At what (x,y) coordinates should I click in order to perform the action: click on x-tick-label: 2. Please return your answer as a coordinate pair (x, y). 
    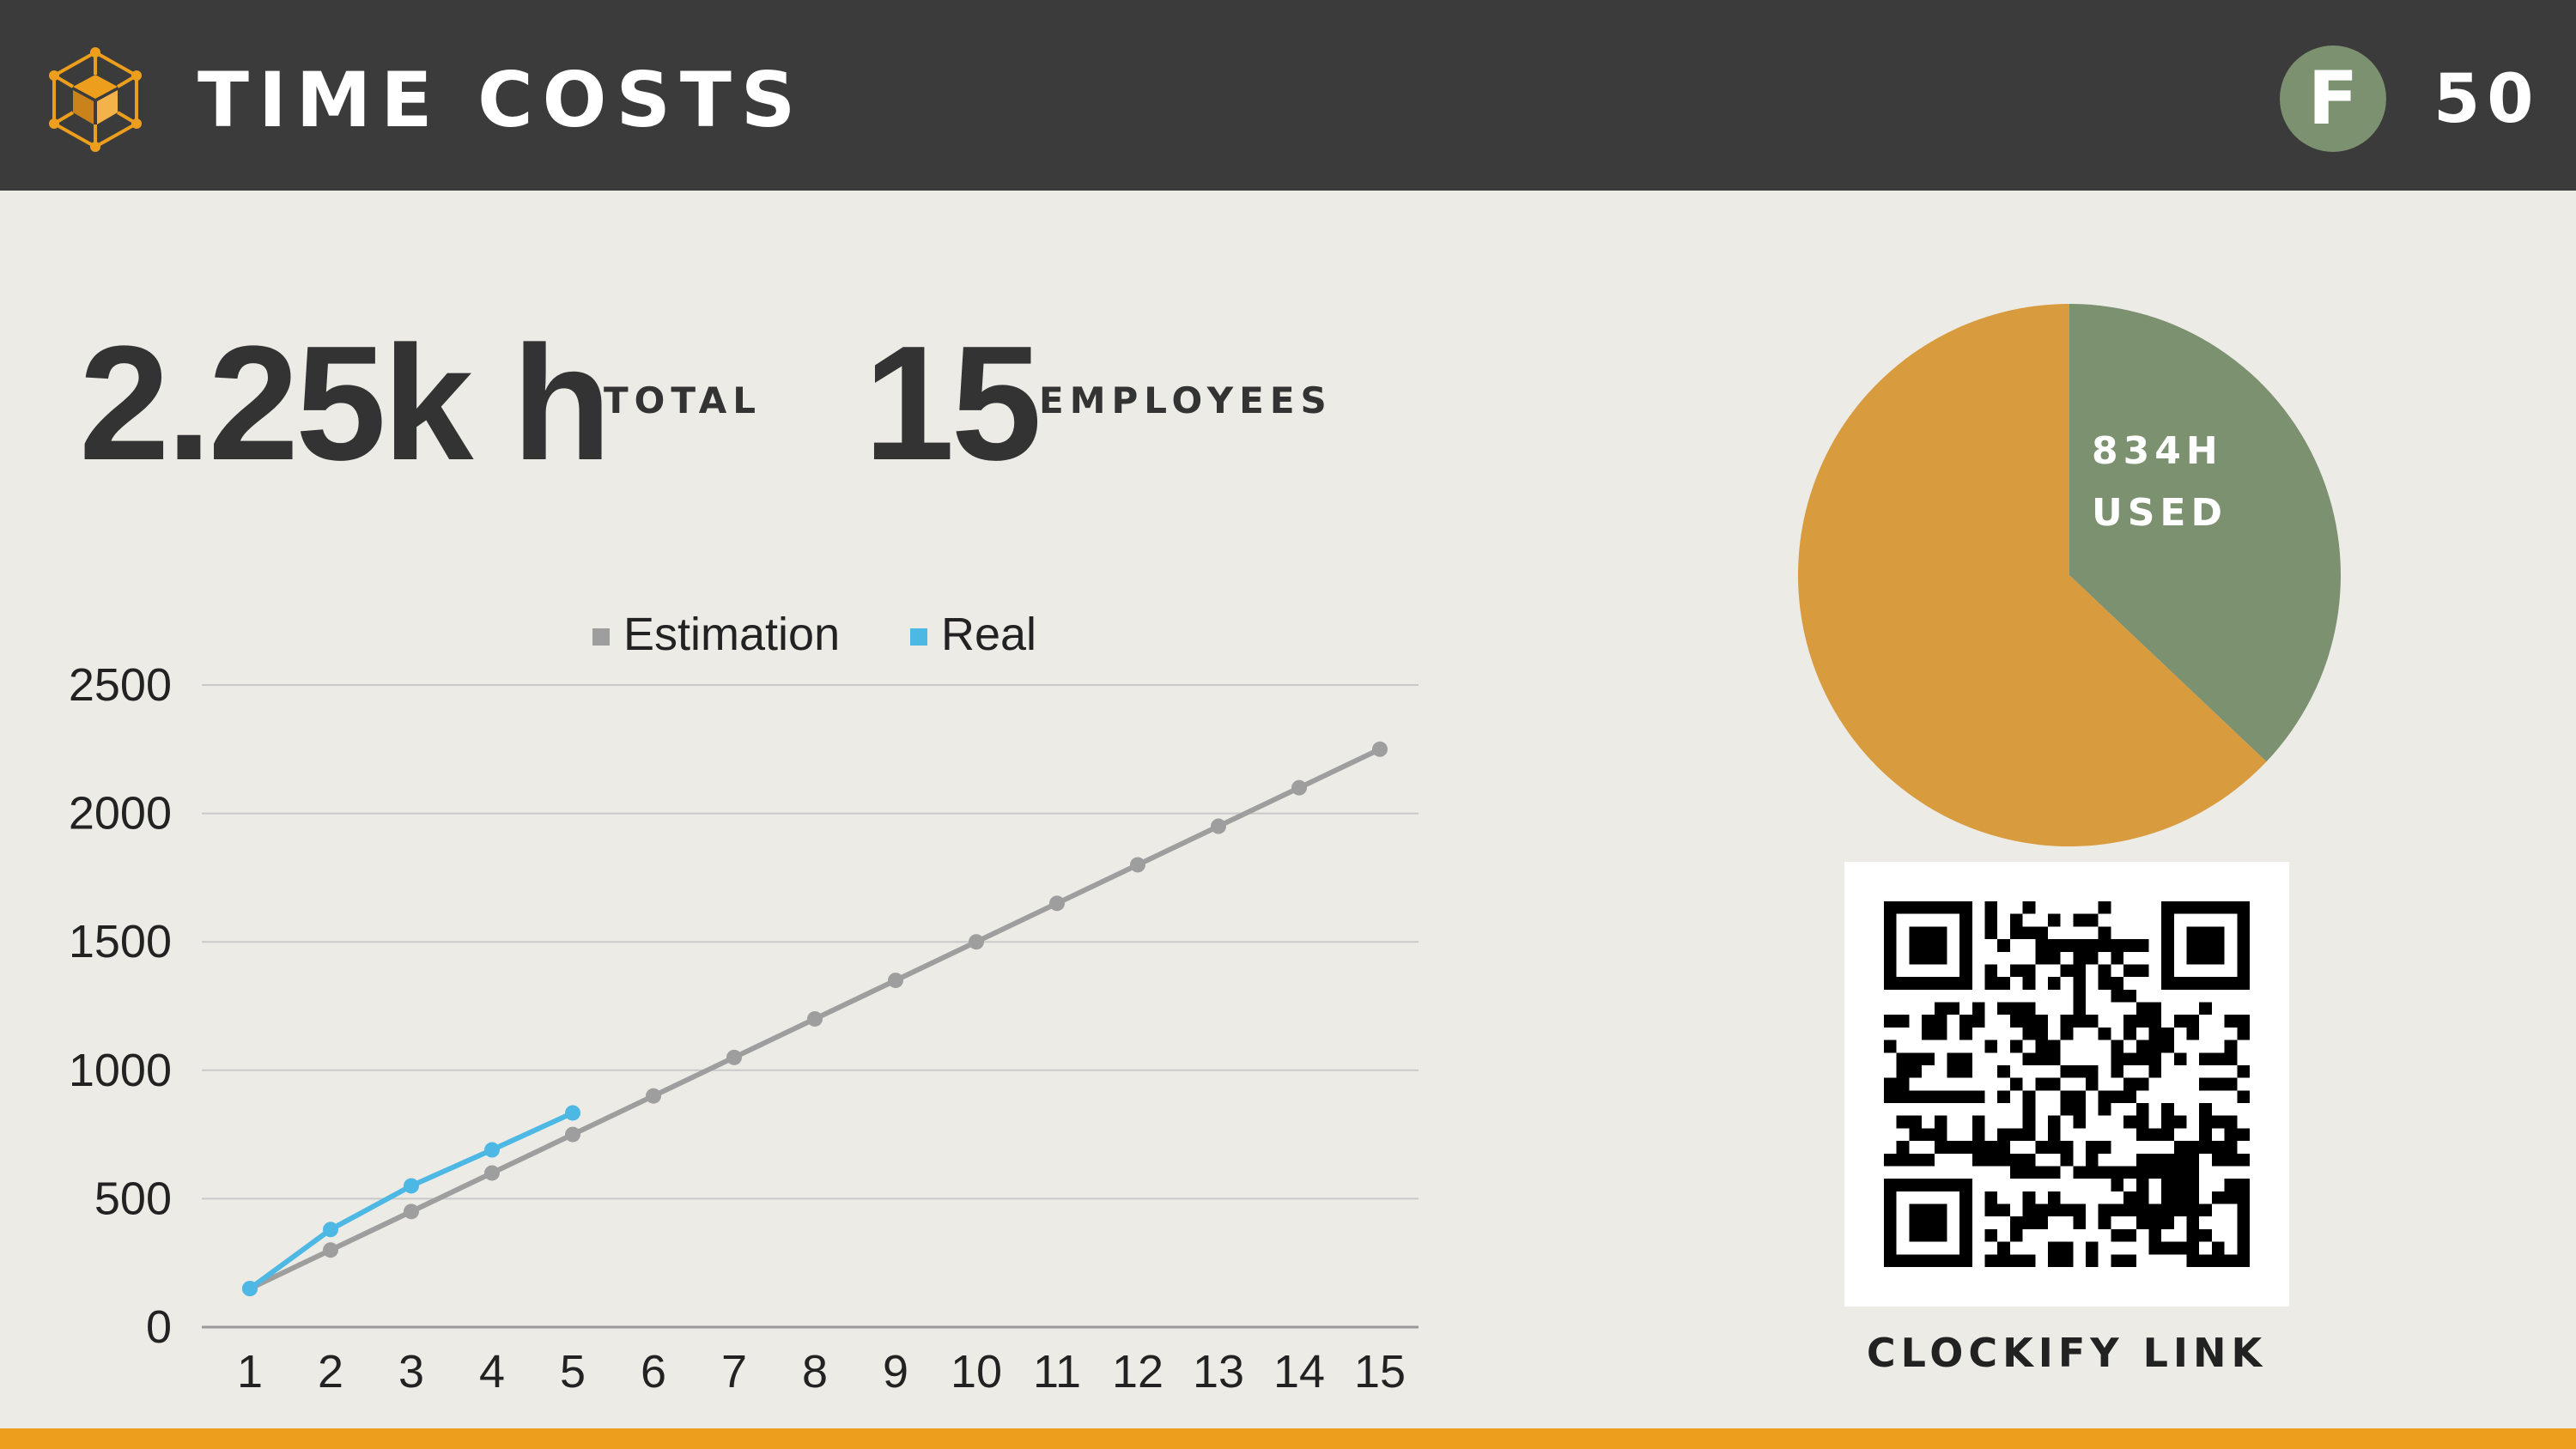
    Looking at the image, I should click on (330, 1371).